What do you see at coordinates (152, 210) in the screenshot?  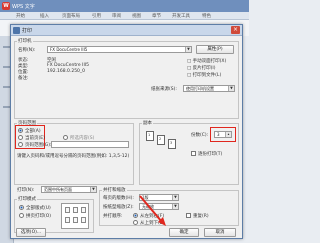 I see `annotation-arrow-icon` at bounding box center [152, 210].